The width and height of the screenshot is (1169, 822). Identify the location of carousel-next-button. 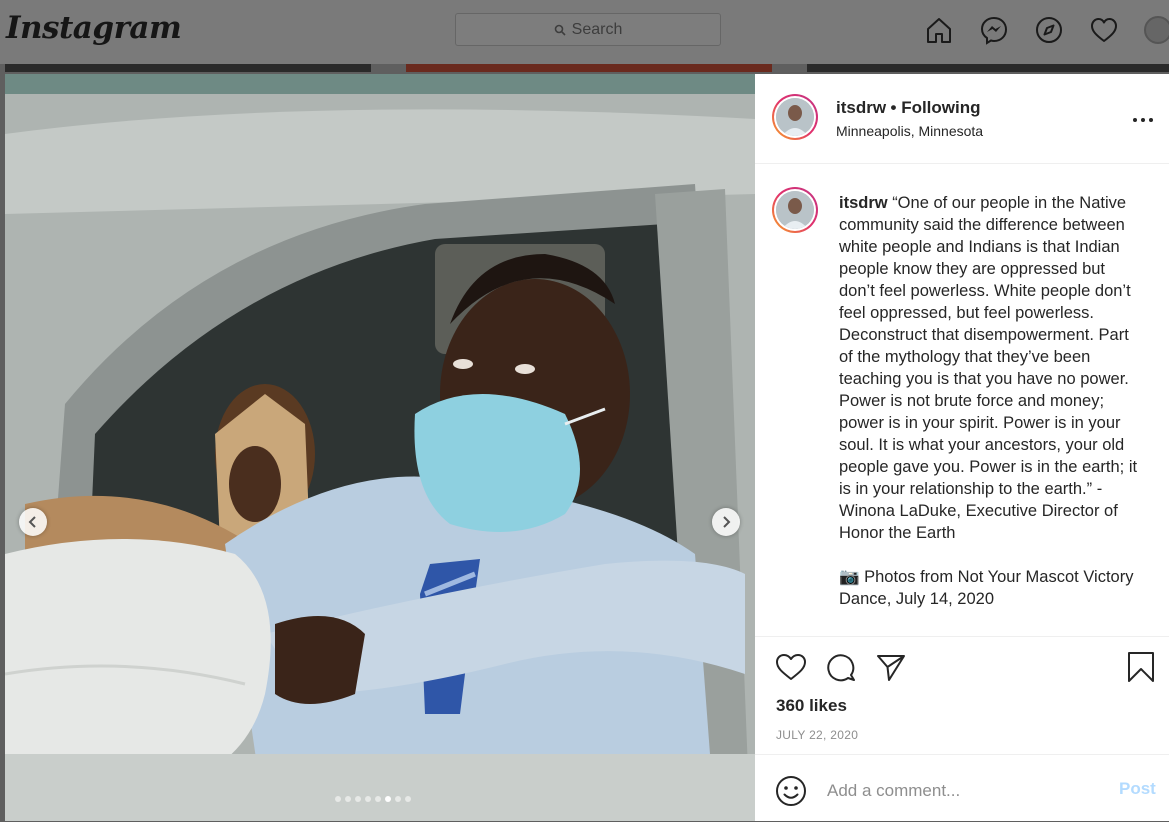
(726, 522).